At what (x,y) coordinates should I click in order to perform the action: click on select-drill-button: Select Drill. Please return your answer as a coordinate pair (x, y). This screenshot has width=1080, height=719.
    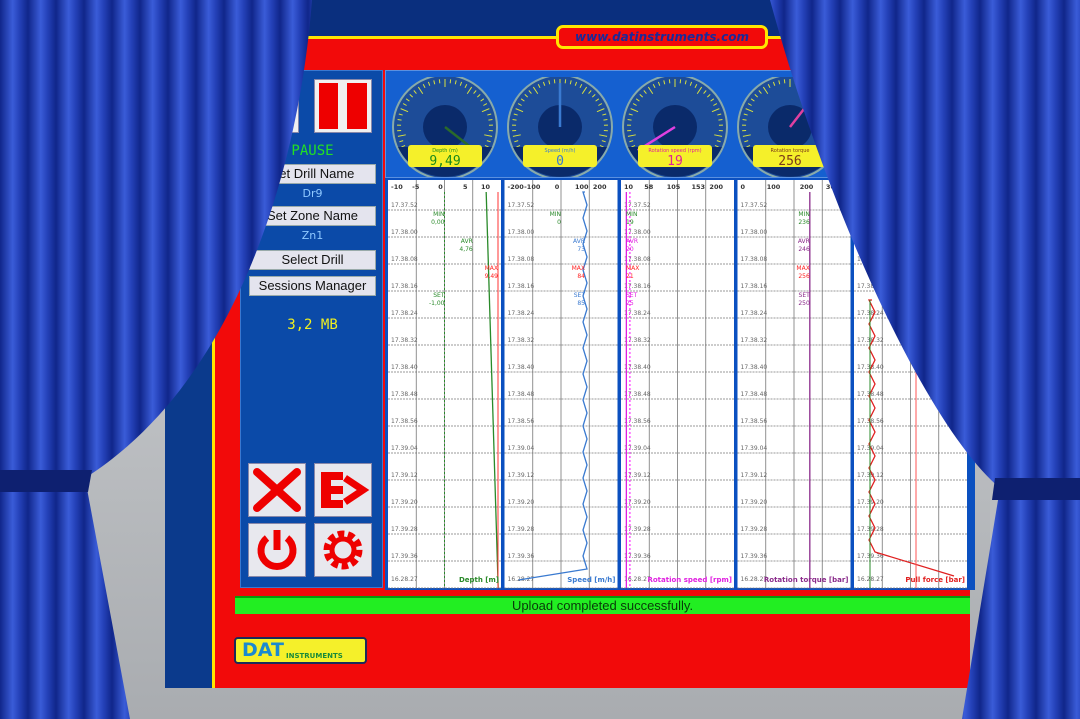
    Looking at the image, I should click on (312, 260).